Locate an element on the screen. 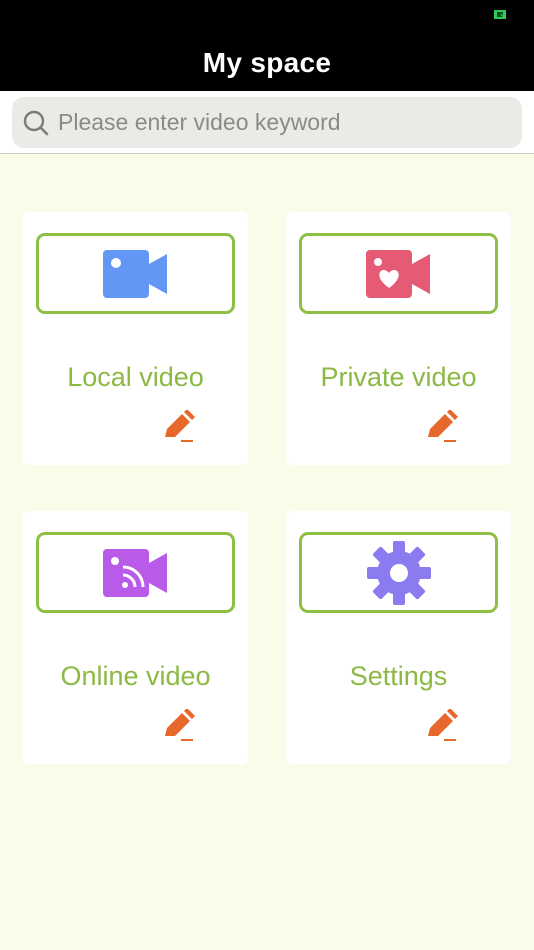 This screenshot has width=534, height=950. card-online-video: Online video is located at coordinates (135, 637).